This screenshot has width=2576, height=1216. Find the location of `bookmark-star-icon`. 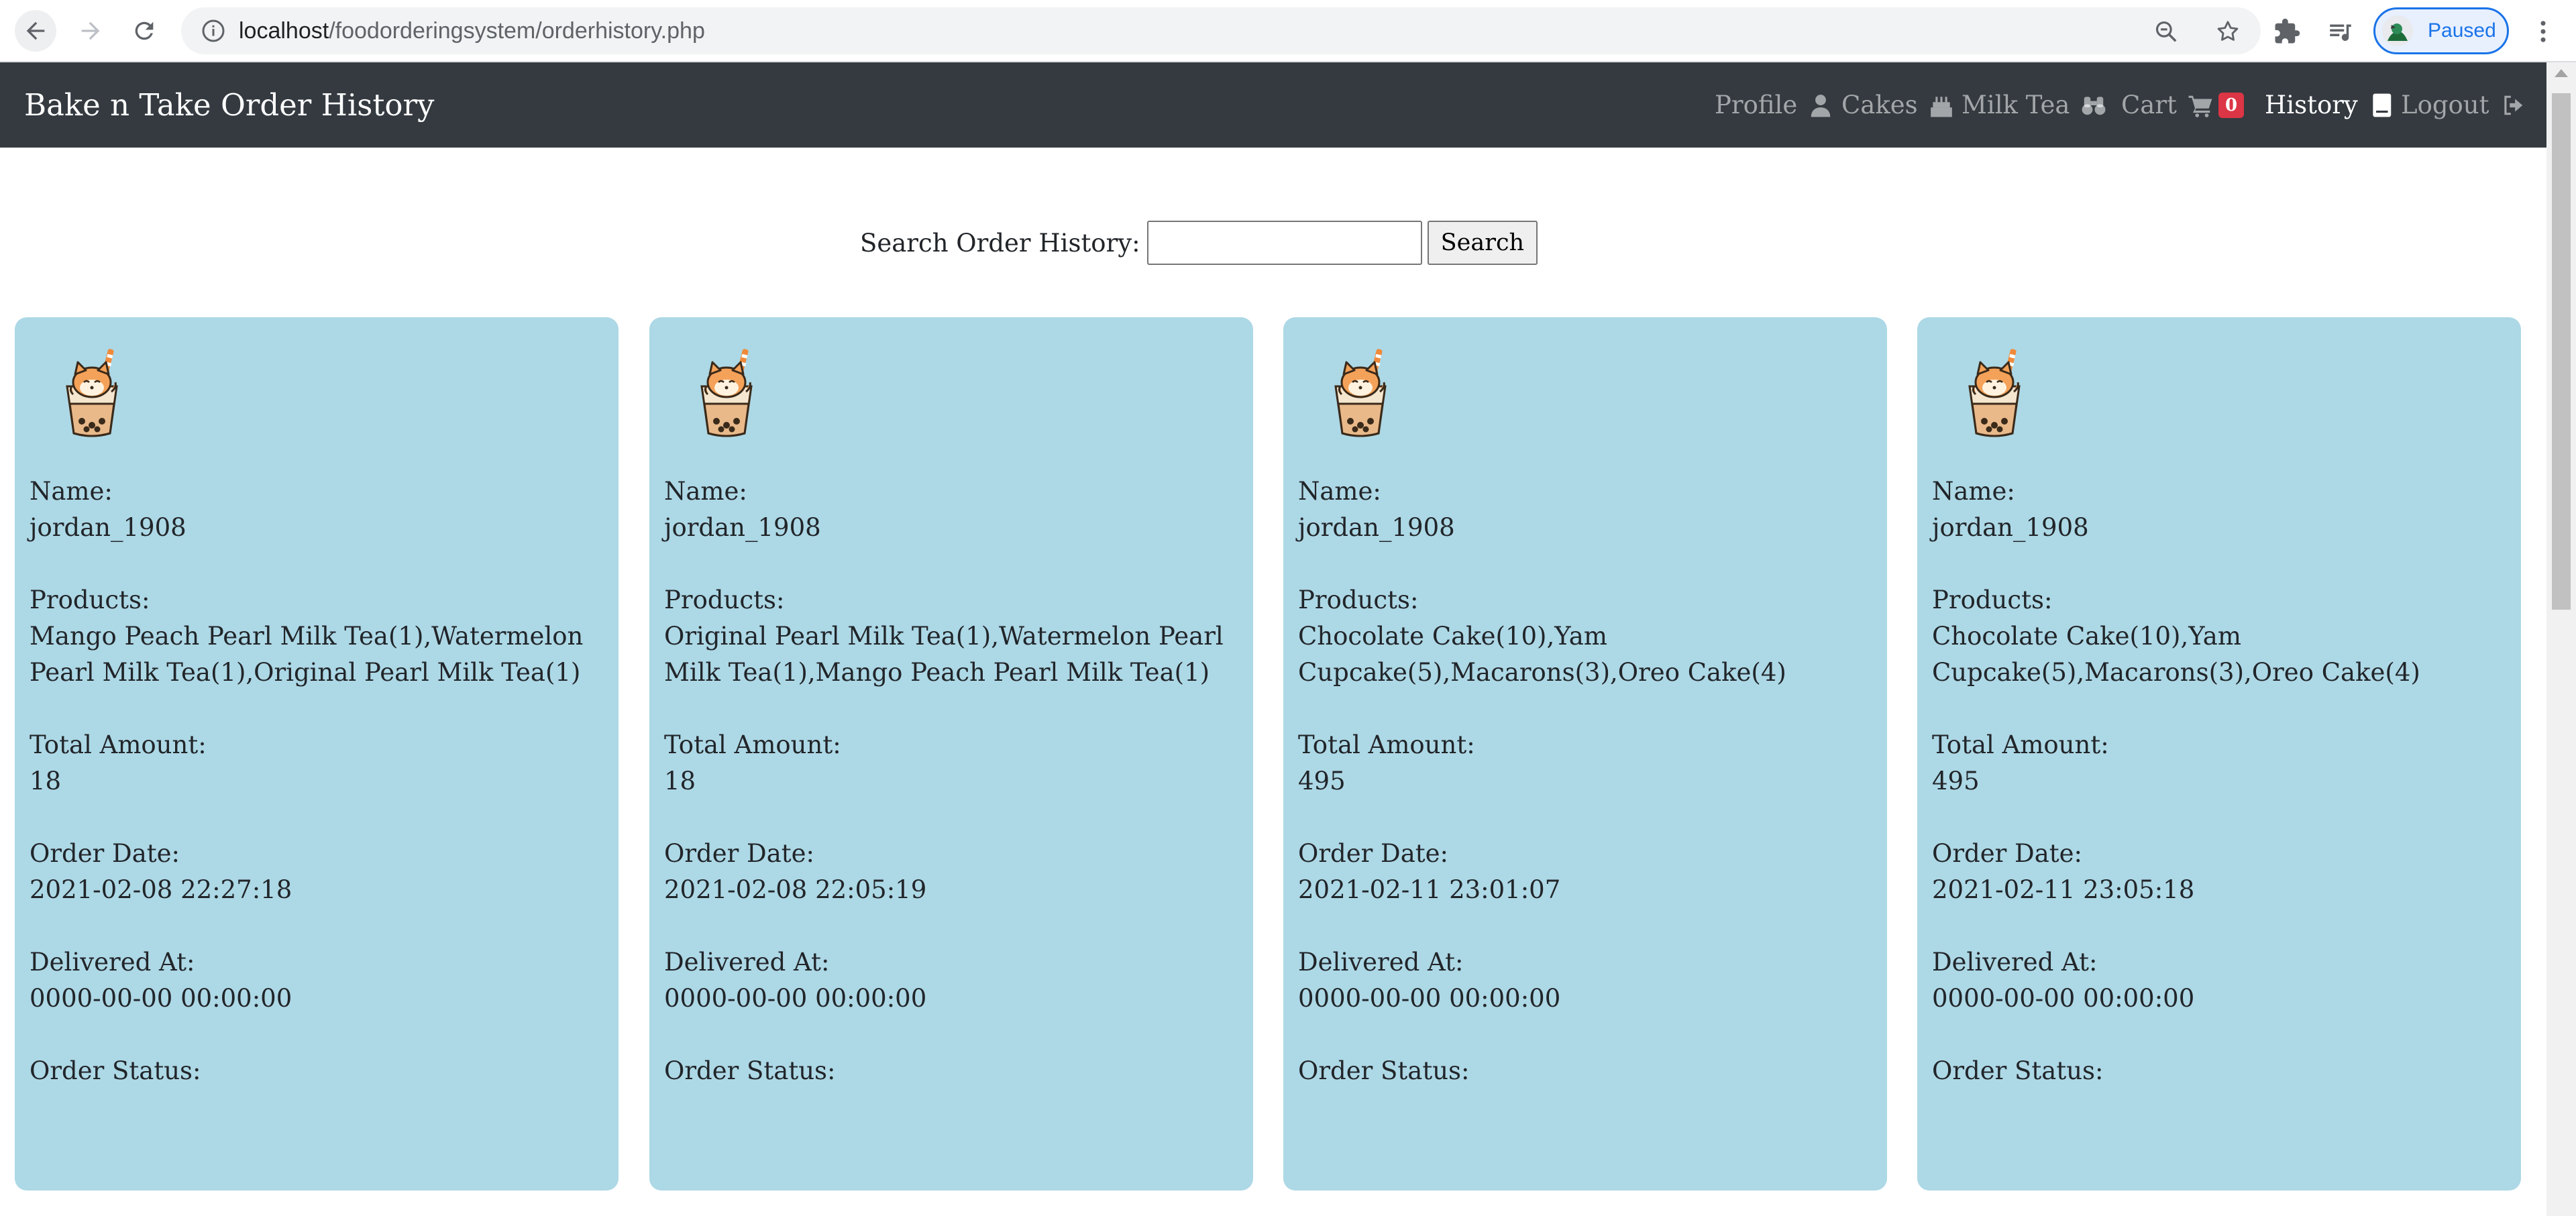

bookmark-star-icon is located at coordinates (2228, 31).